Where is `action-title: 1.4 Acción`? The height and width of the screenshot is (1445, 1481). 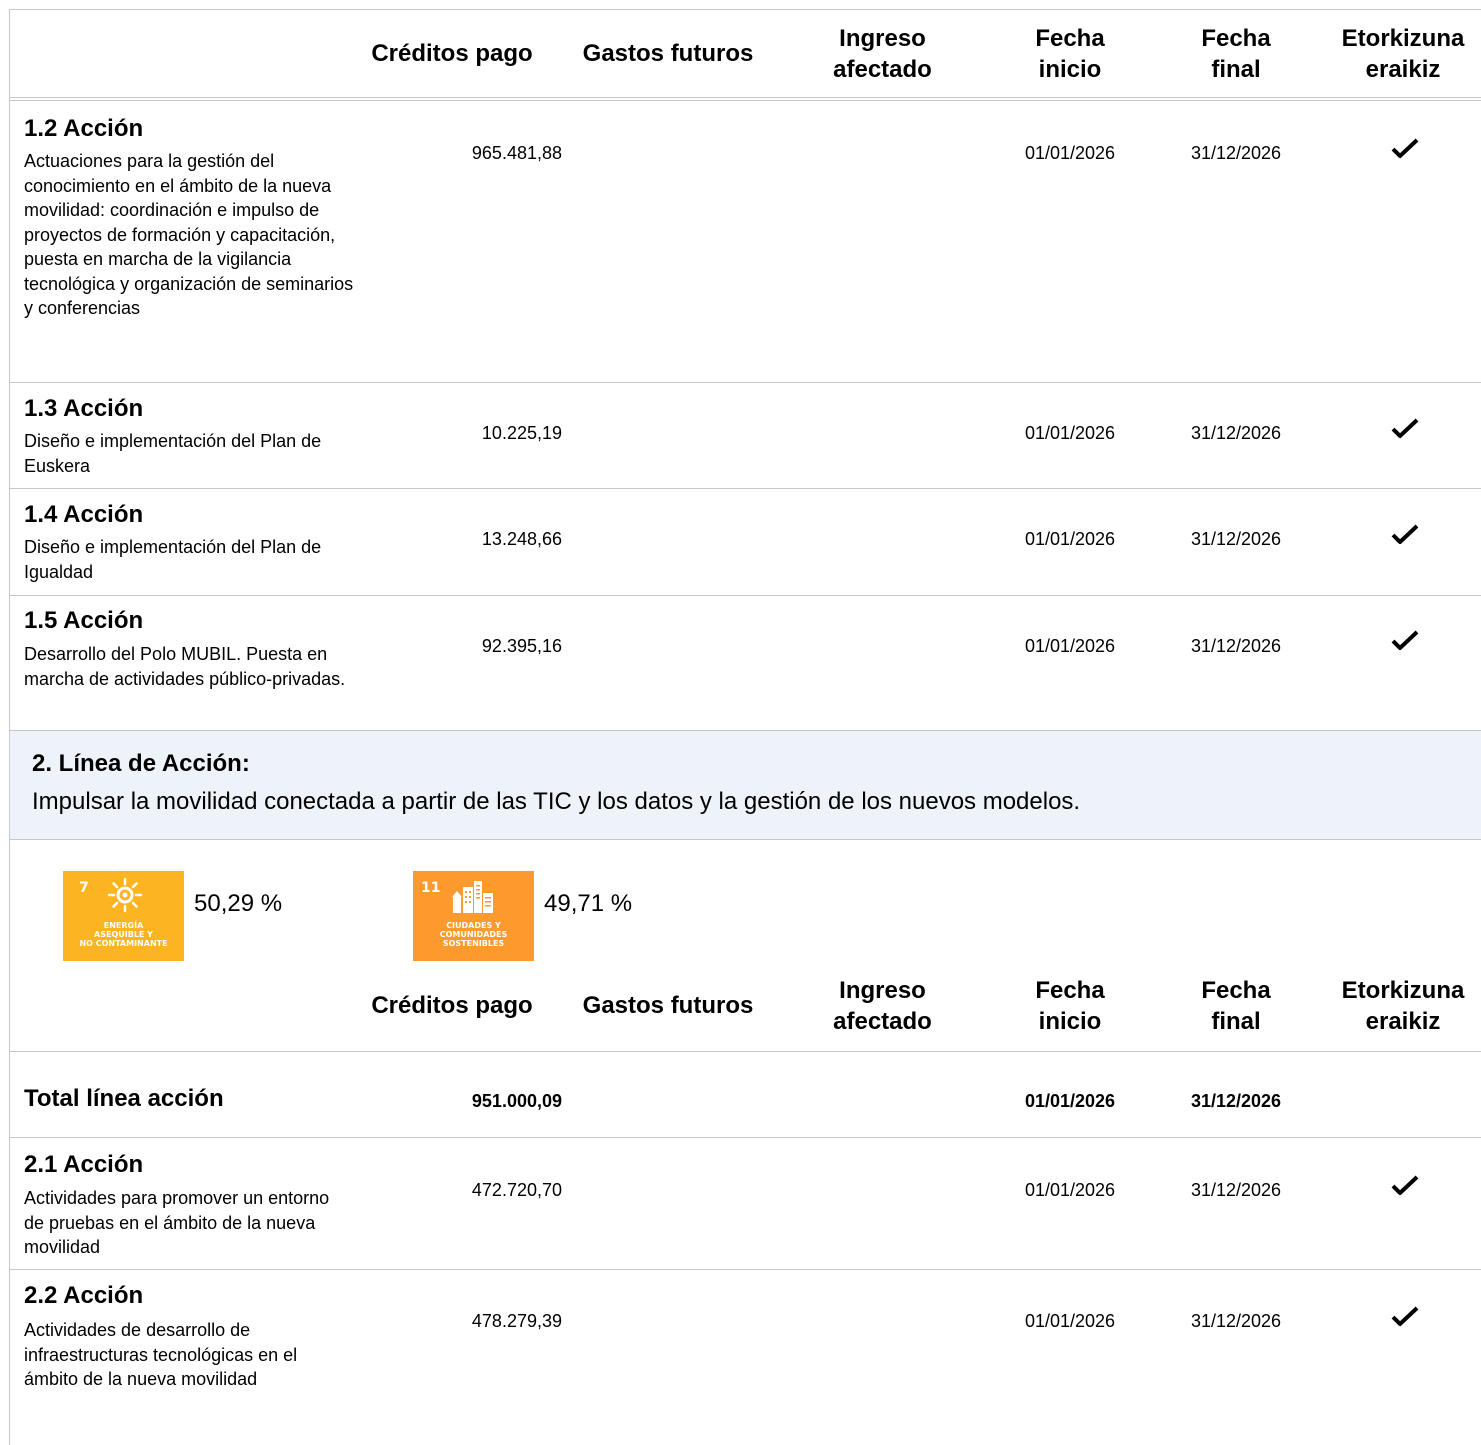 action-title: 1.4 Acción is located at coordinates (84, 514).